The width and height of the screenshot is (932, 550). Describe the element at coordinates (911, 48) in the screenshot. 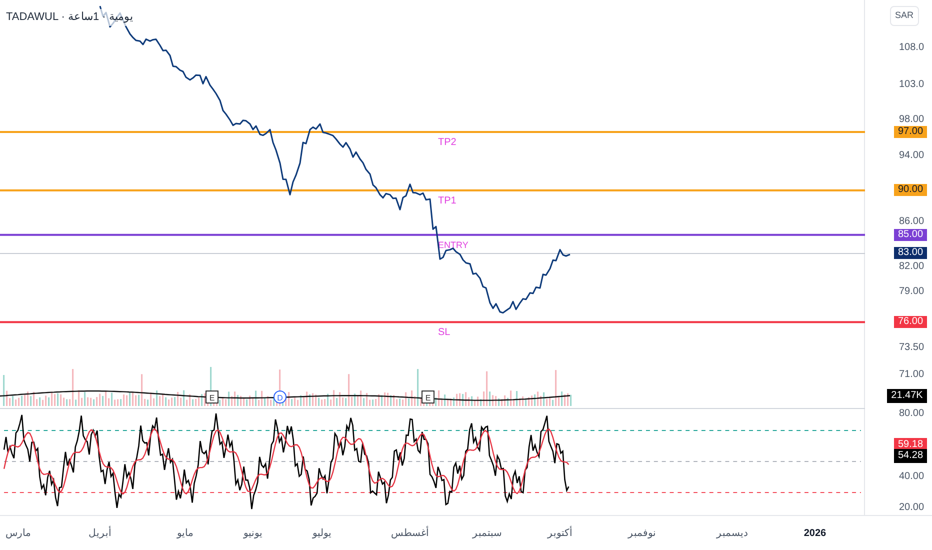

I see `axis-label: 108.0` at that location.